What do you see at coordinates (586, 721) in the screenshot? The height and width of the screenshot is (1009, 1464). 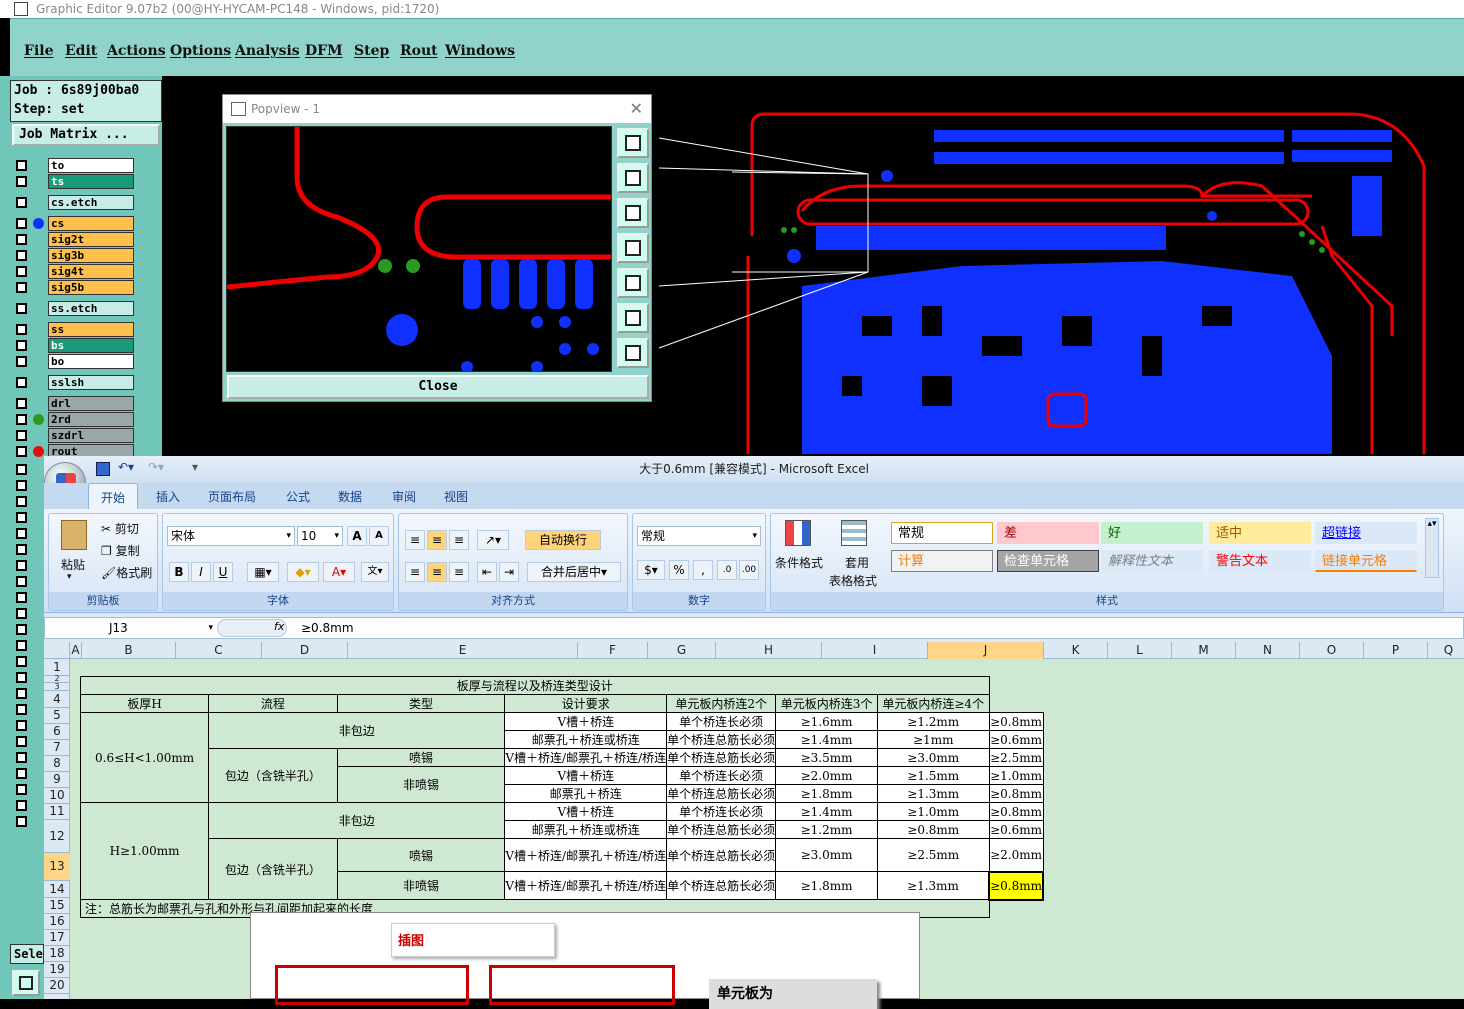 I see `table-cell: V槽＋桥连` at bounding box center [586, 721].